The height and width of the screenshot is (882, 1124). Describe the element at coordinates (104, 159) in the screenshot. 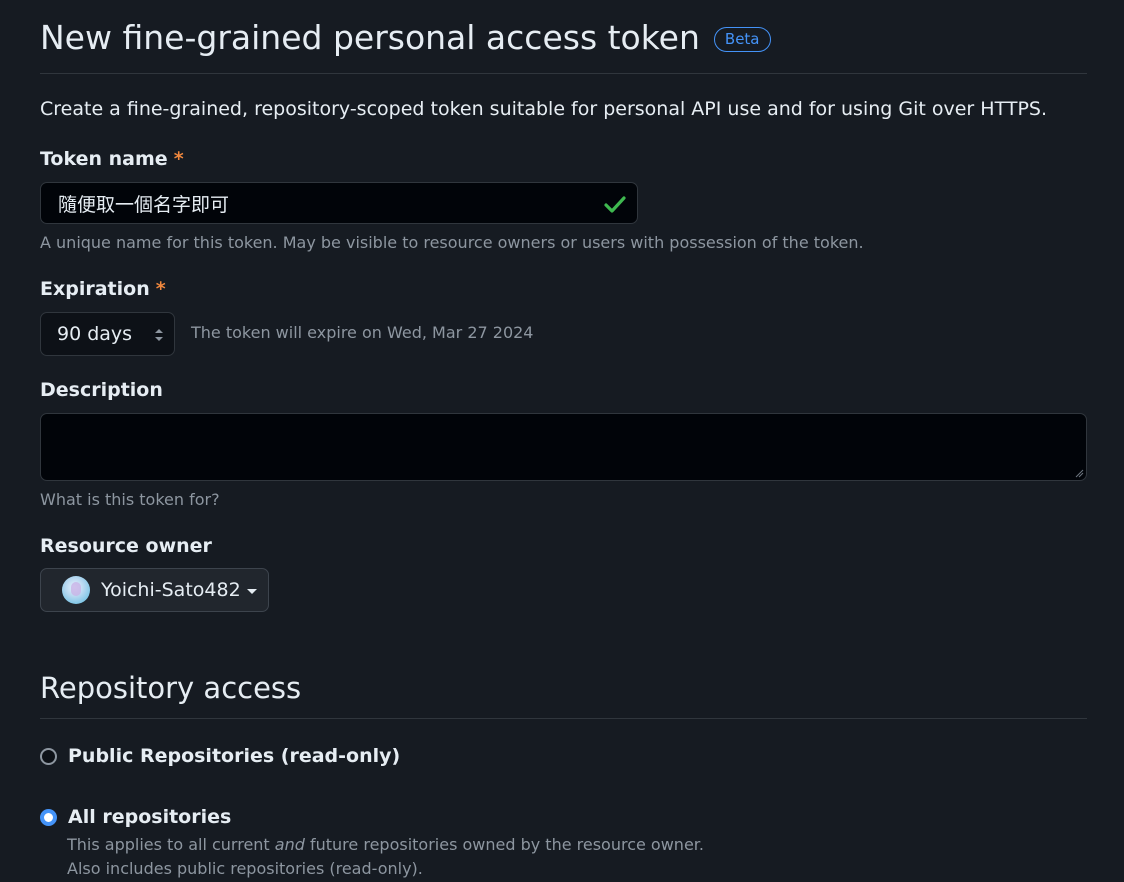

I see `token-name-label-text: Token name` at that location.